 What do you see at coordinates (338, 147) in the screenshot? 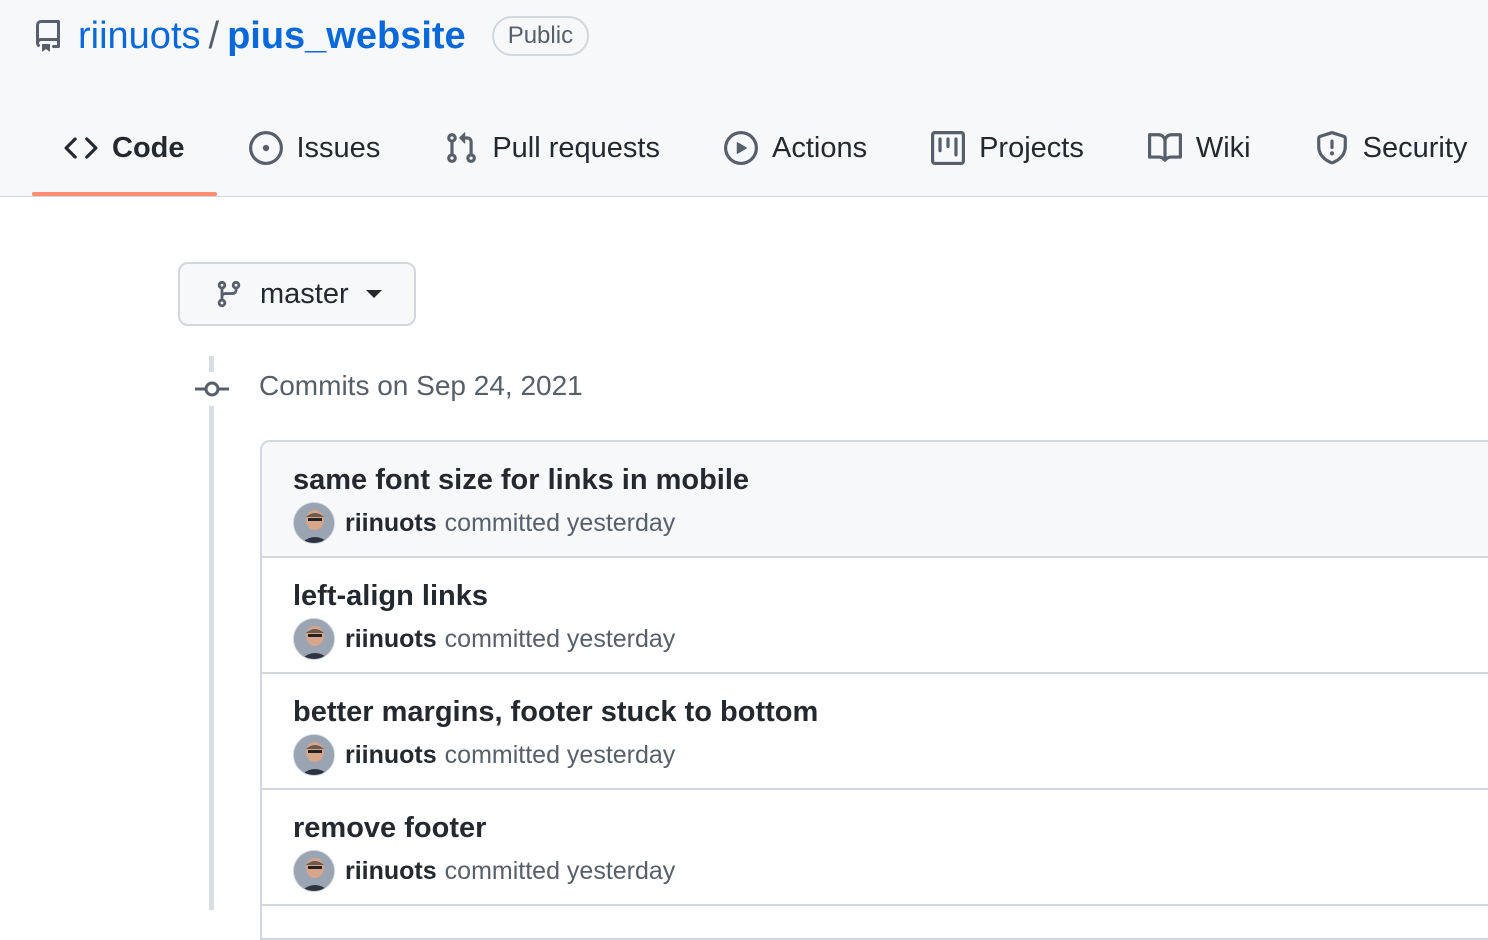
I see `tab-issues-label: Issues` at bounding box center [338, 147].